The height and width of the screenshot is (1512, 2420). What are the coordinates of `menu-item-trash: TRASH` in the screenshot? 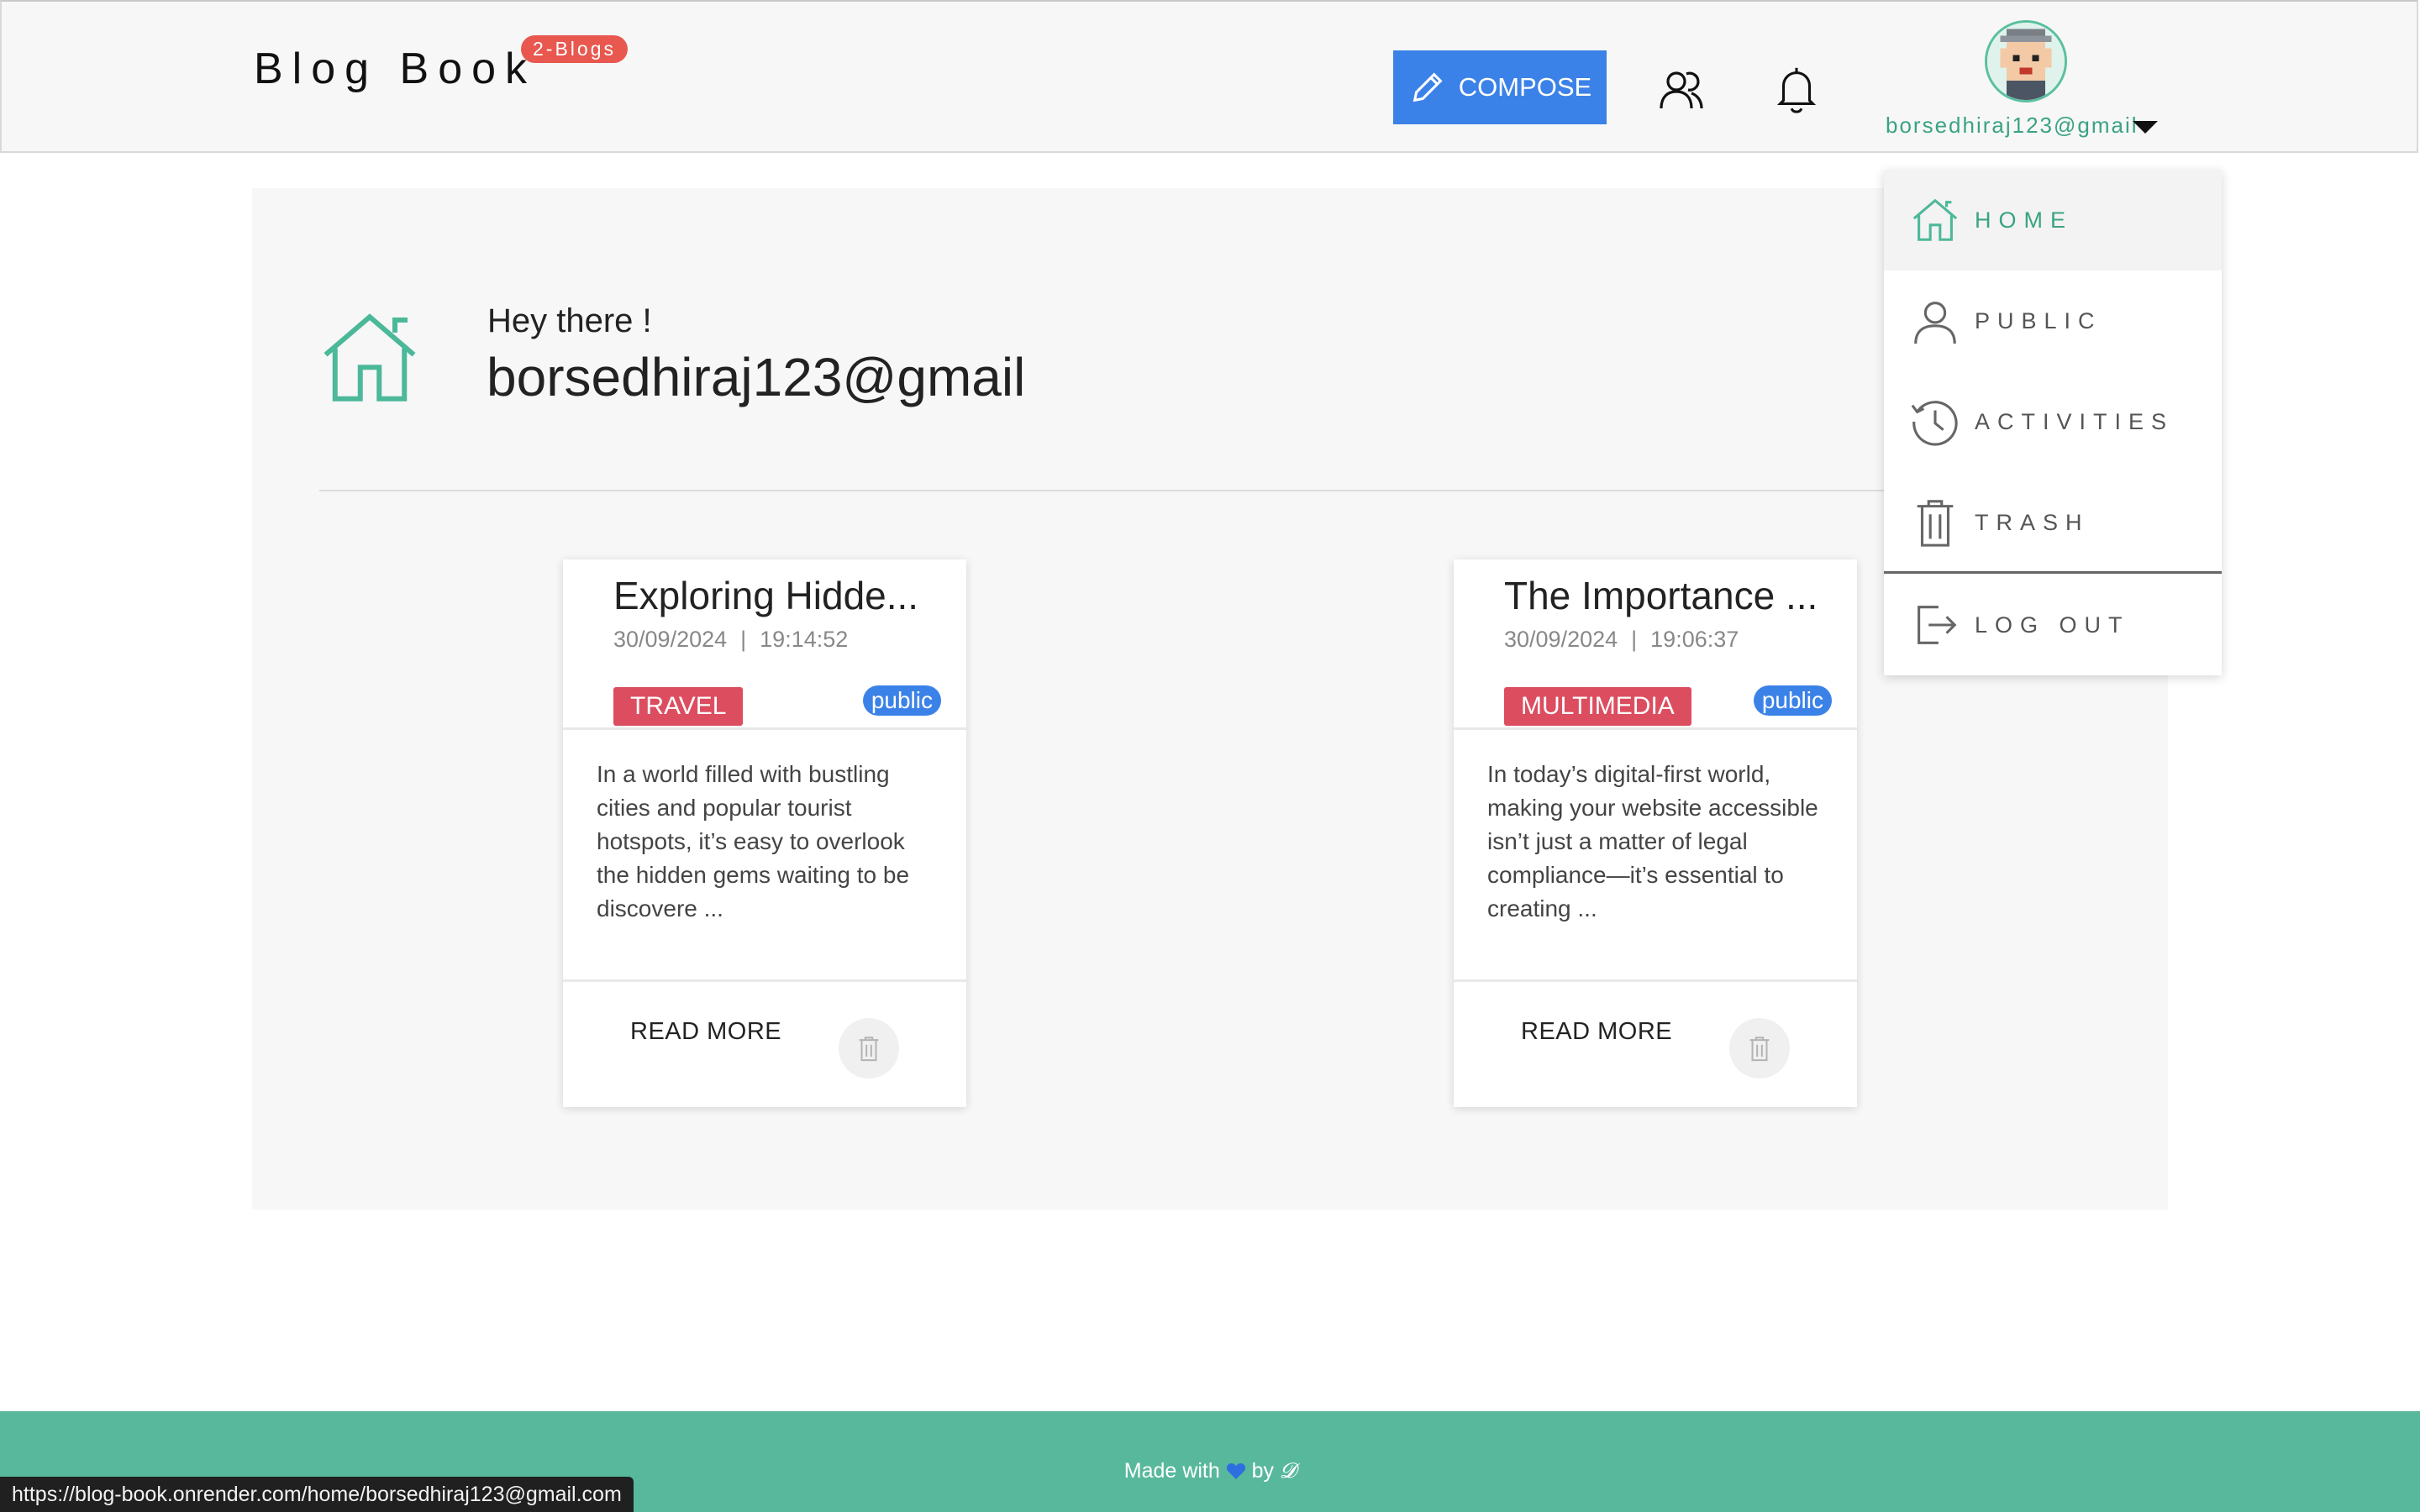 It's located at (2053, 522).